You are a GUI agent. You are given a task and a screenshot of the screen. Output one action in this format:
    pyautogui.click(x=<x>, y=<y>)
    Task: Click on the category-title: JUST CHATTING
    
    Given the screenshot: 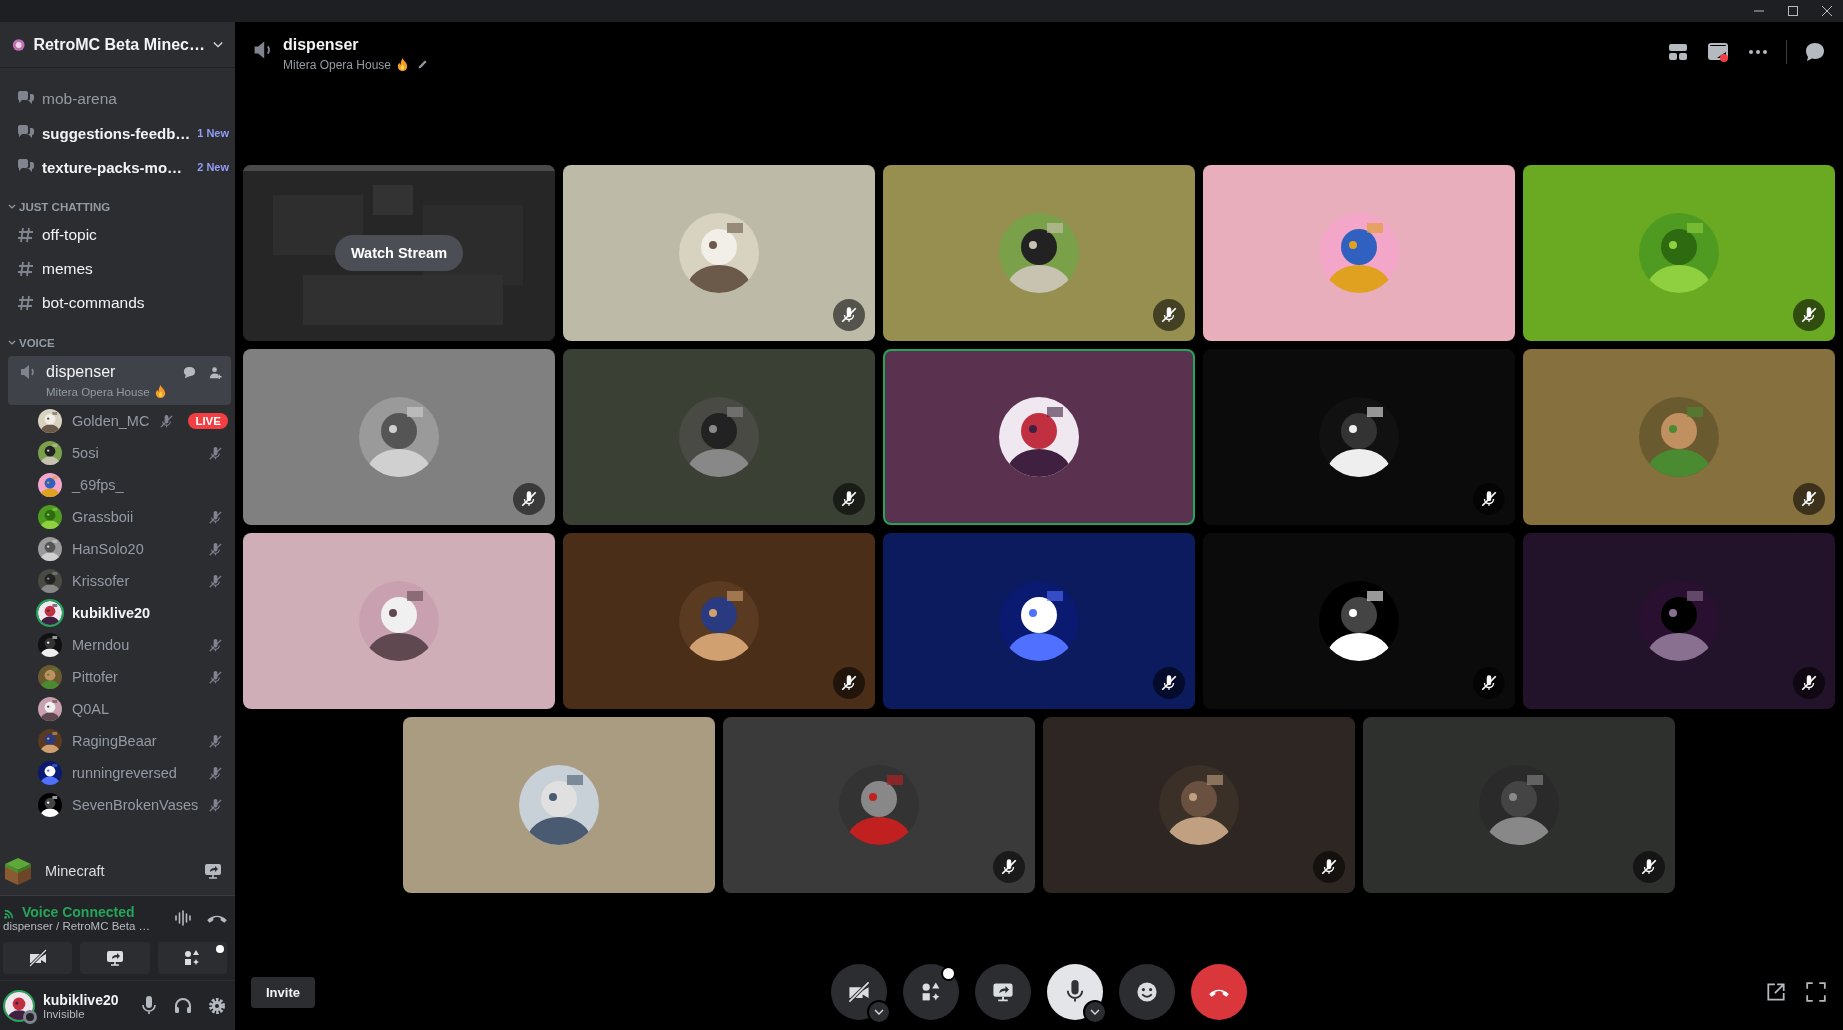 What is the action you would take?
    pyautogui.click(x=65, y=207)
    